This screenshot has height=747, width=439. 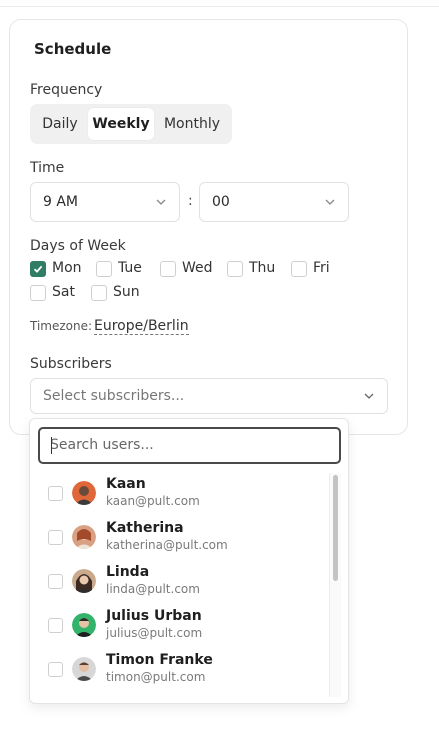 What do you see at coordinates (61, 326) in the screenshot?
I see `timezone-label: Timezone:` at bounding box center [61, 326].